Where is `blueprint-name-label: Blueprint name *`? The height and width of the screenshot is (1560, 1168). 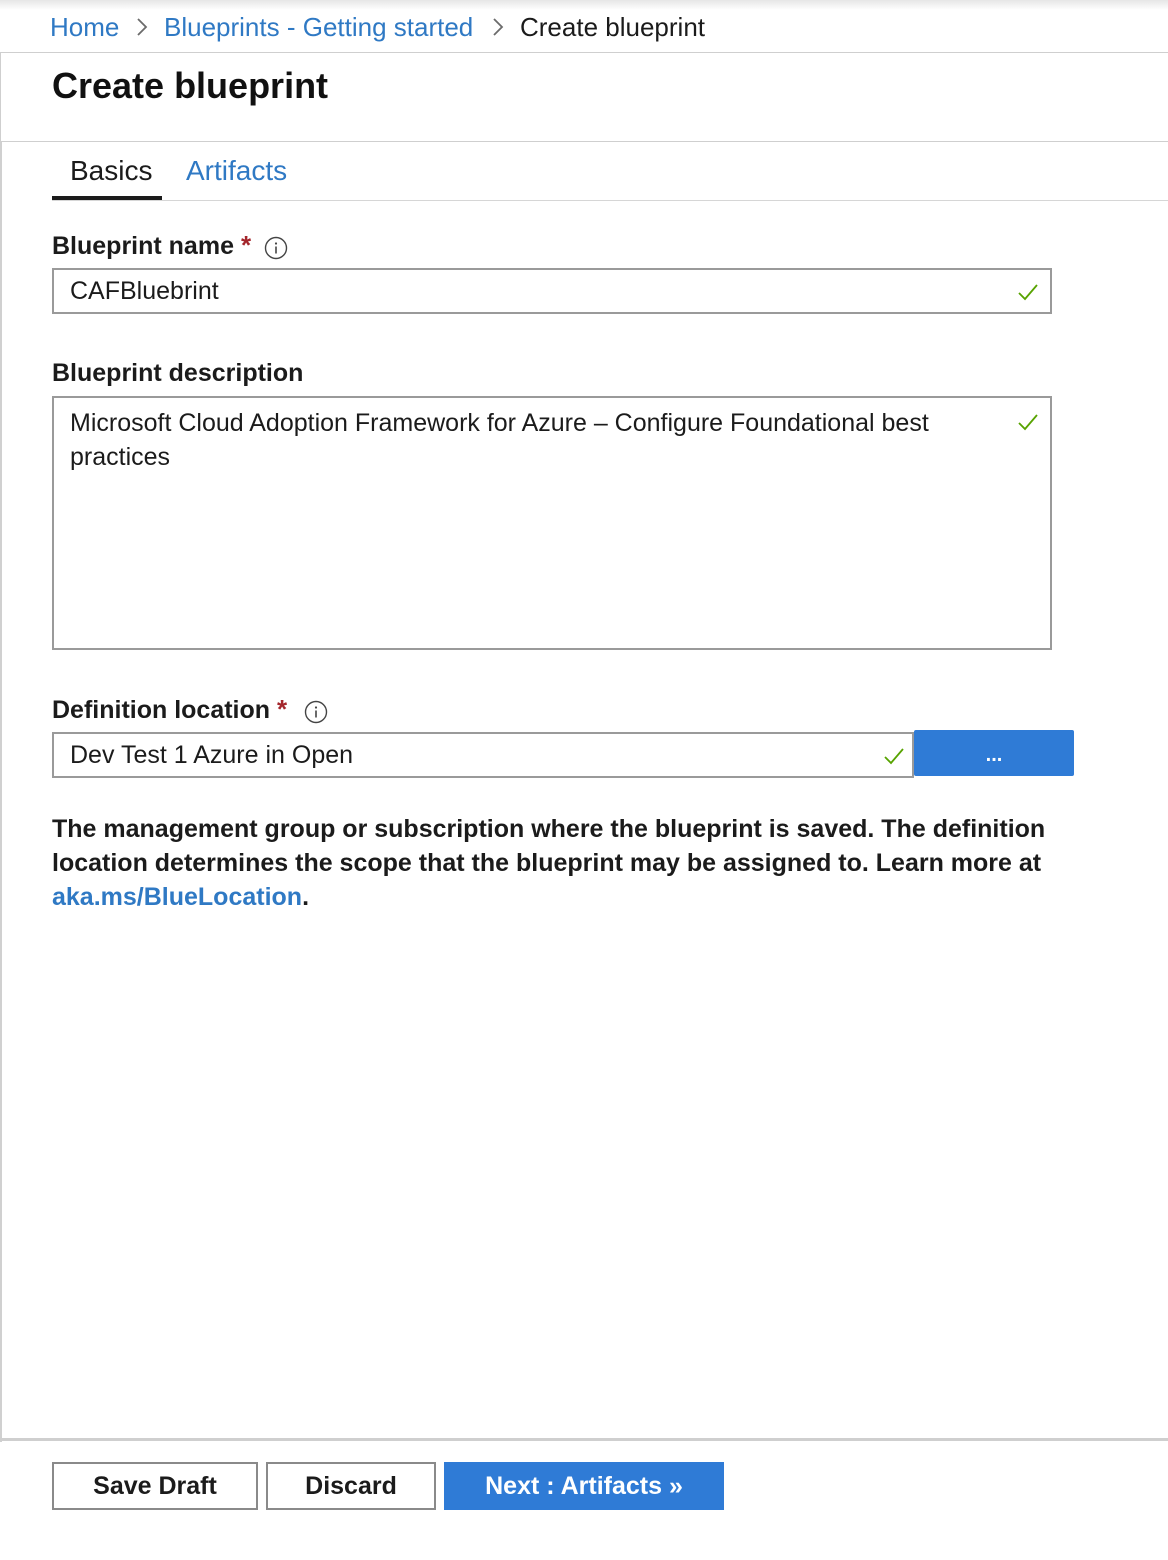
blueprint-name-label: Blueprint name * is located at coordinates (151, 245).